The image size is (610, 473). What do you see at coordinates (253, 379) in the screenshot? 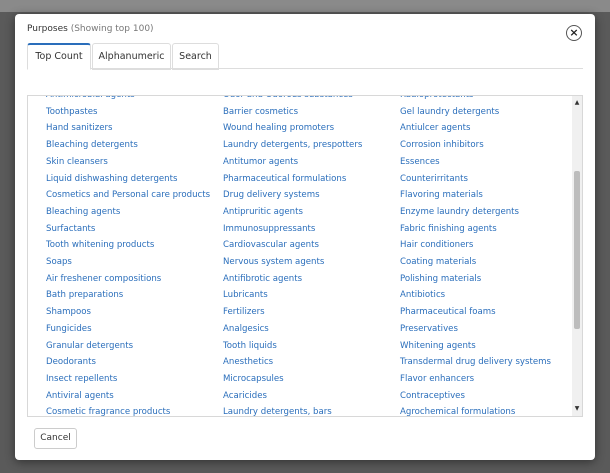
I see `purpose-link: Microcapsules` at bounding box center [253, 379].